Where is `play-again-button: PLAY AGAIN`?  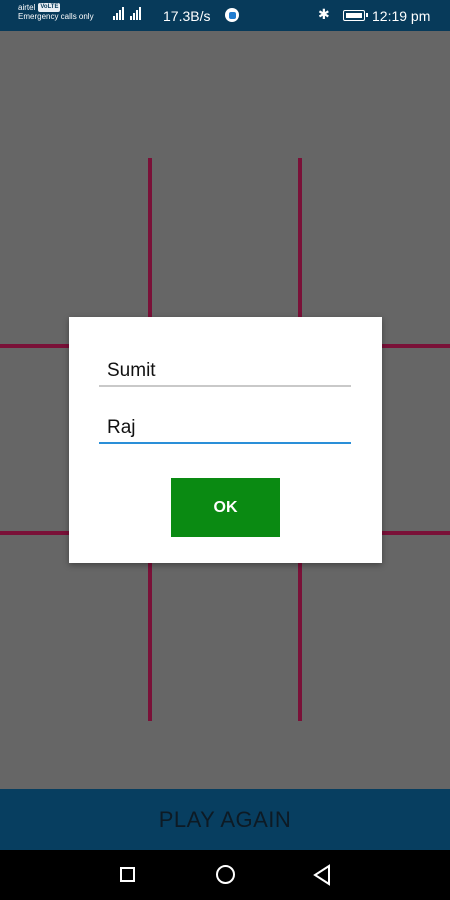
play-again-button: PLAY AGAIN is located at coordinates (225, 819).